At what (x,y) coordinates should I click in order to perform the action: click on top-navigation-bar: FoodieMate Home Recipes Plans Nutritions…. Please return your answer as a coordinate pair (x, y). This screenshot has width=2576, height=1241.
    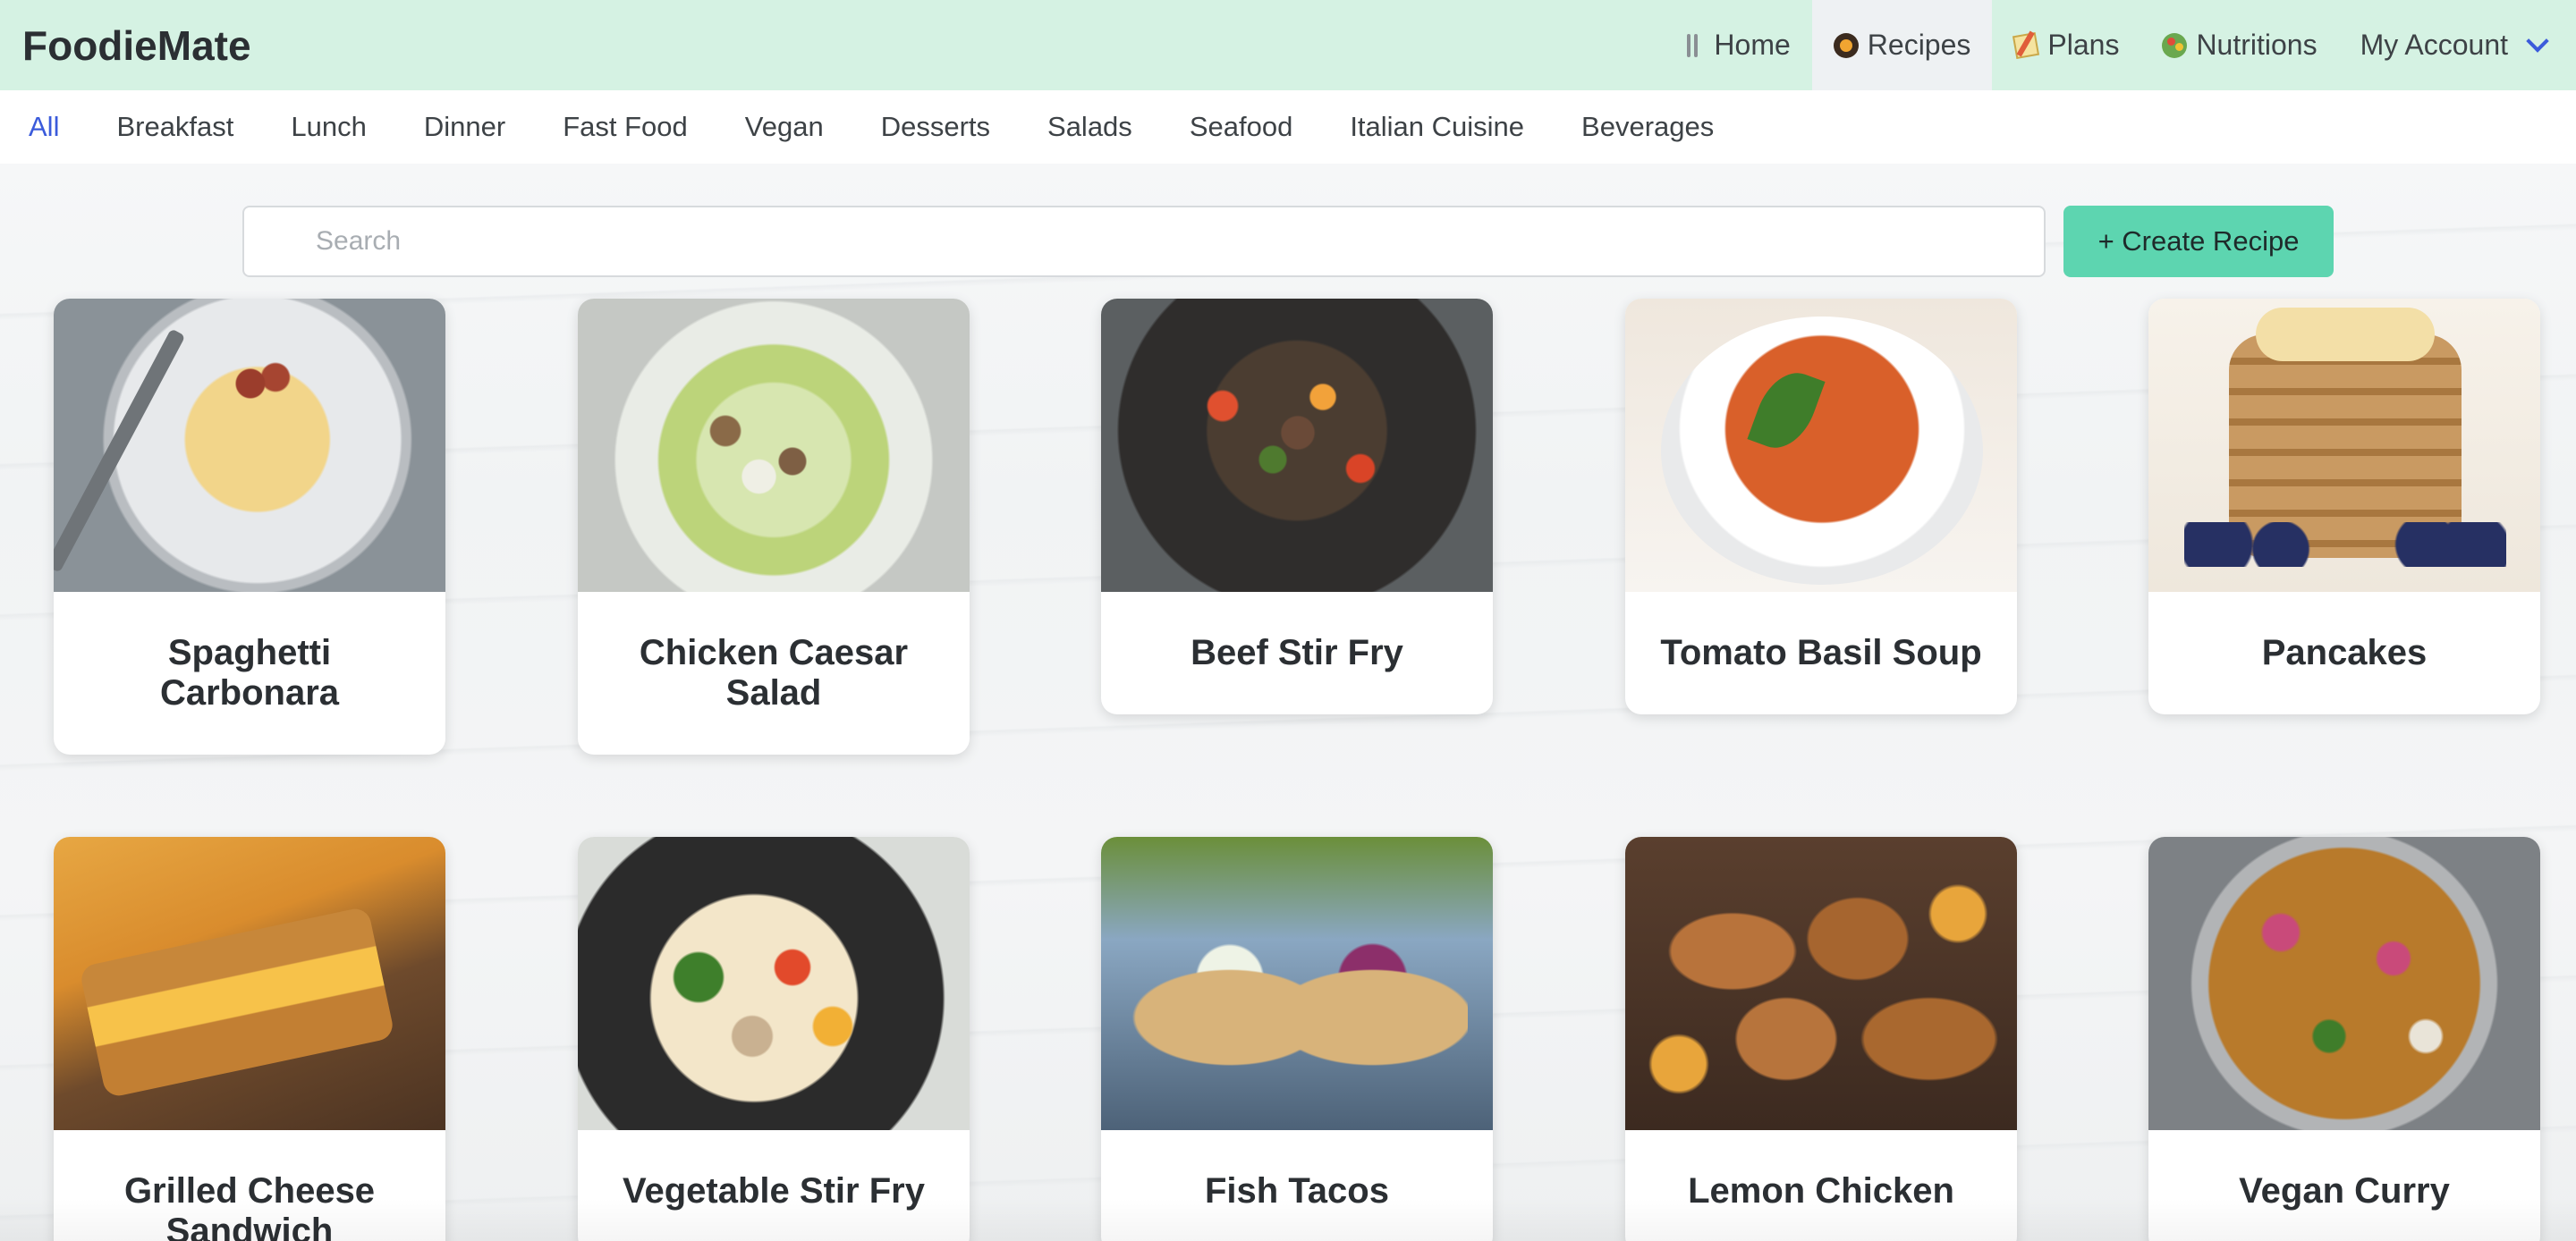
    Looking at the image, I should click on (1288, 45).